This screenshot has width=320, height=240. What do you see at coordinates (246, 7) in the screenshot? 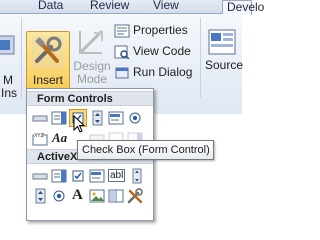
I see `tab-developer-label: Develo` at bounding box center [246, 7].